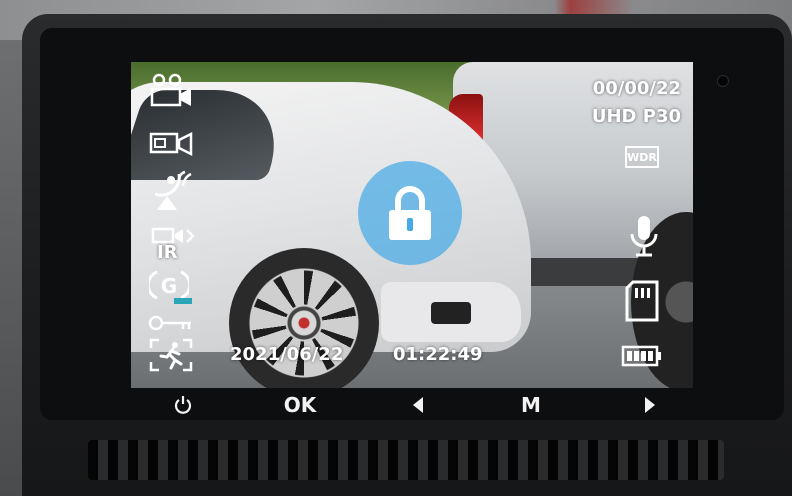 The height and width of the screenshot is (496, 792). I want to click on scene-car-grille, so click(451, 313).